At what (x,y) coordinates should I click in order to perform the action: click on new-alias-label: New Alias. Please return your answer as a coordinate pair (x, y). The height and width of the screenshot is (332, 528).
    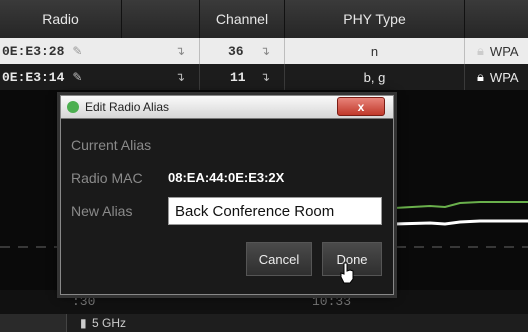
    Looking at the image, I should click on (102, 211).